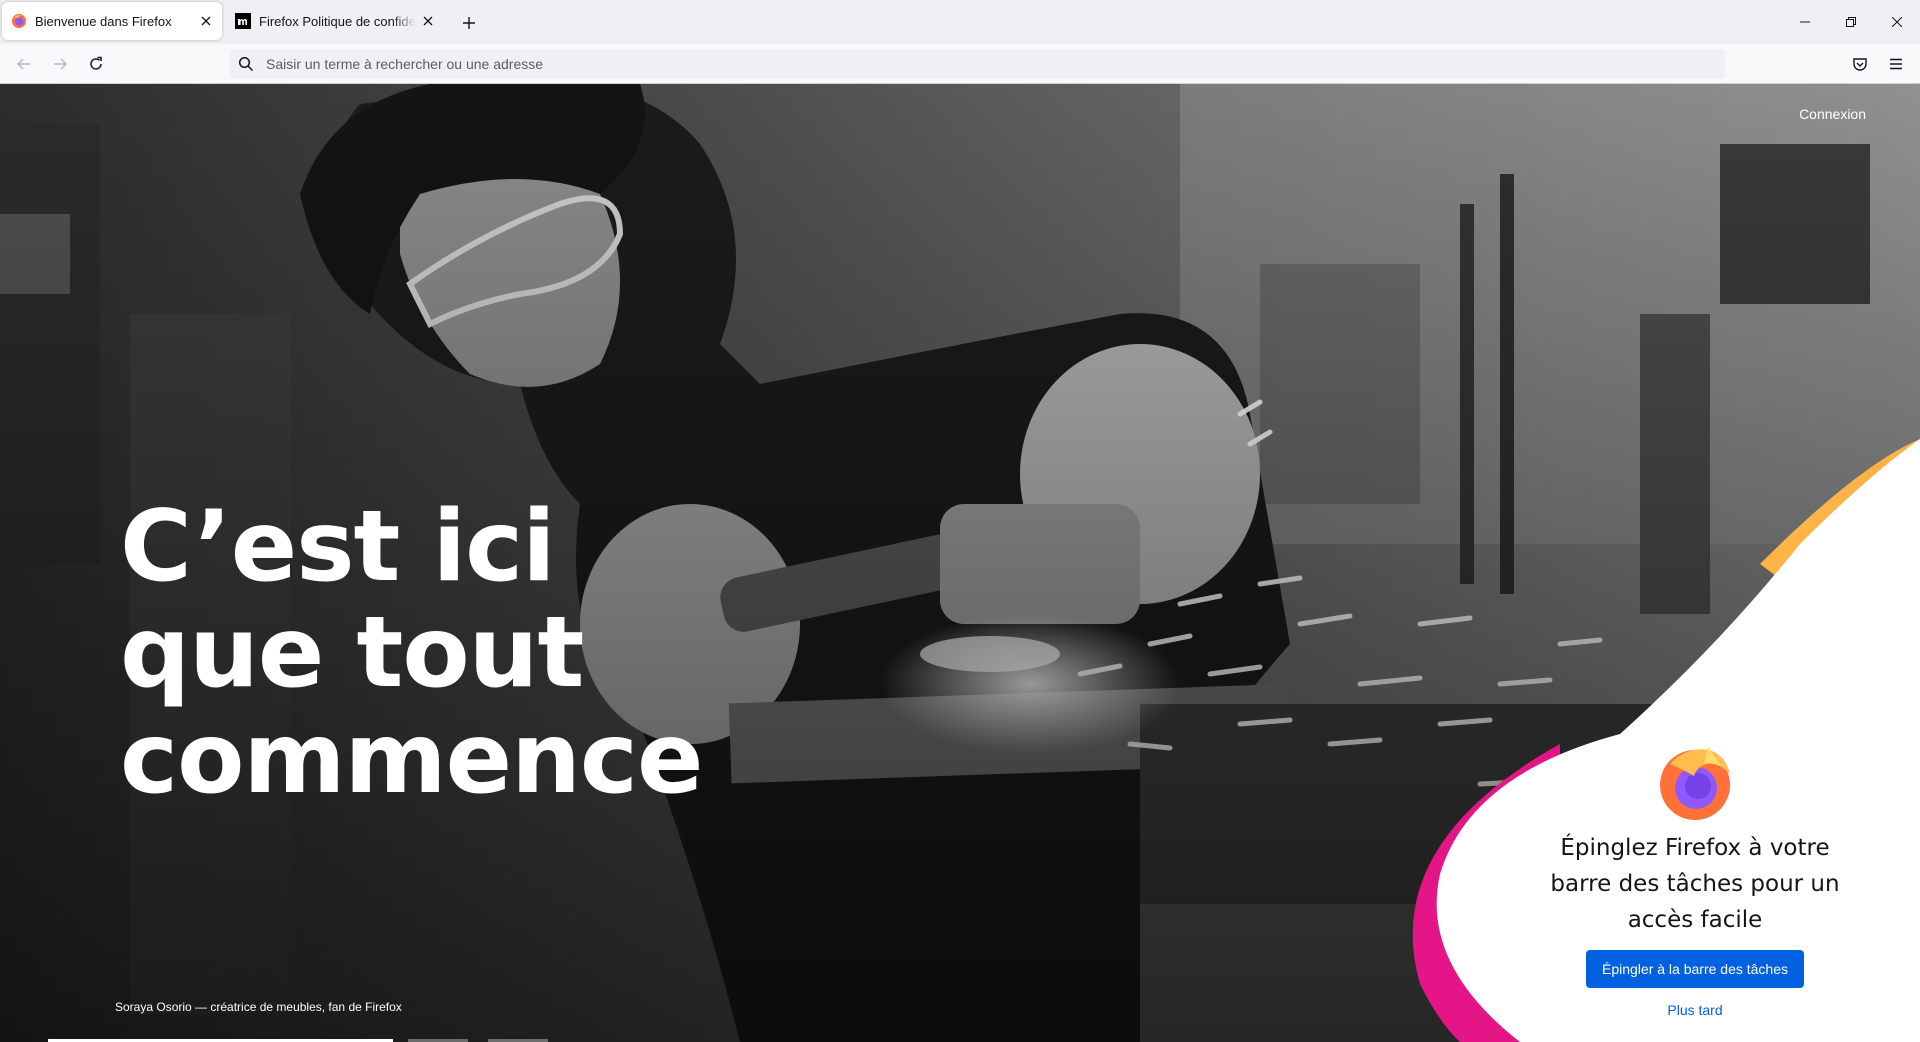 The image size is (1920, 1042). Describe the element at coordinates (994, 64) in the screenshot. I see `url-input` at that location.